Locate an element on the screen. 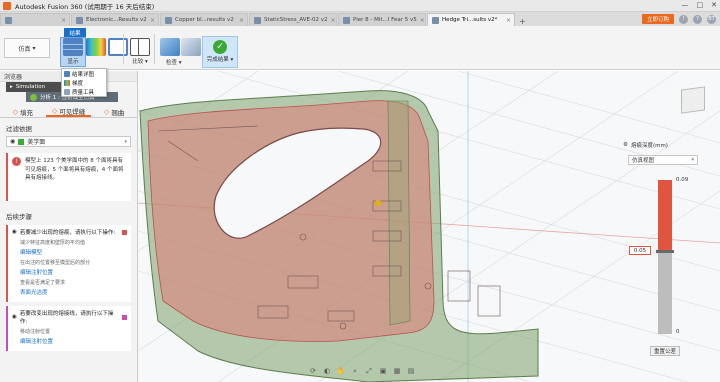 Image resolution: width=720 pixels, height=382 pixels. menu-item-result-details: 结果详图 is located at coordinates (84, 73).